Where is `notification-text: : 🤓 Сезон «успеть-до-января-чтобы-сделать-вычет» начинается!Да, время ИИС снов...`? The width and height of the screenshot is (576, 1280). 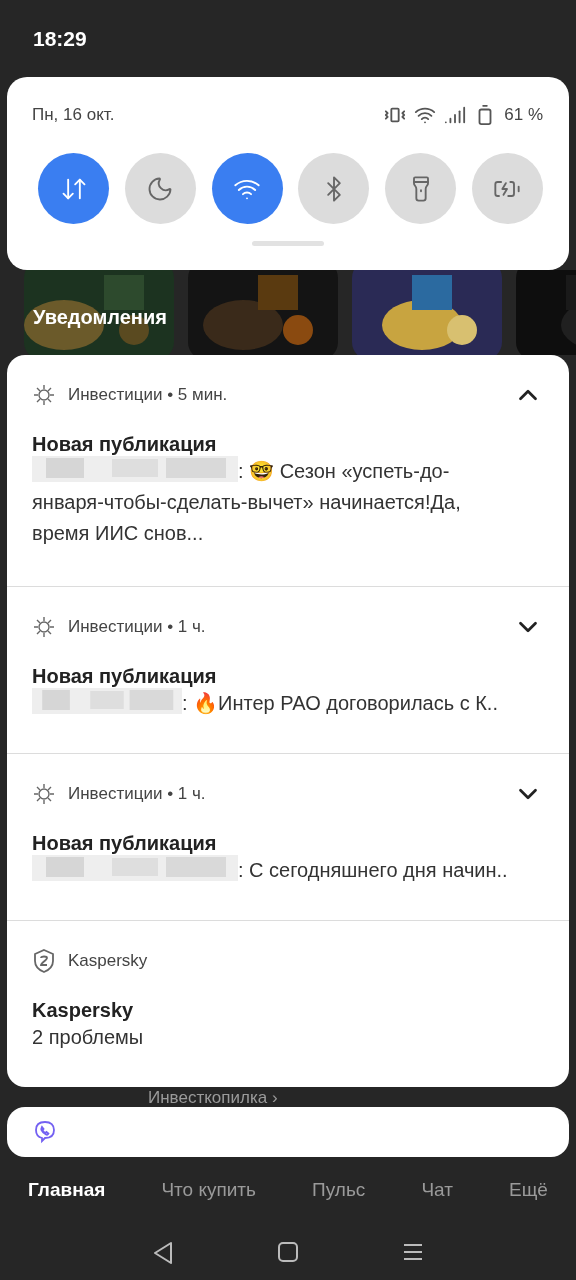
notification-text: : 🤓 Сезон «успеть-до-января-чтобы-сделать-вычет» начинается!Да, время ИИС снов... is located at coordinates (246, 502).